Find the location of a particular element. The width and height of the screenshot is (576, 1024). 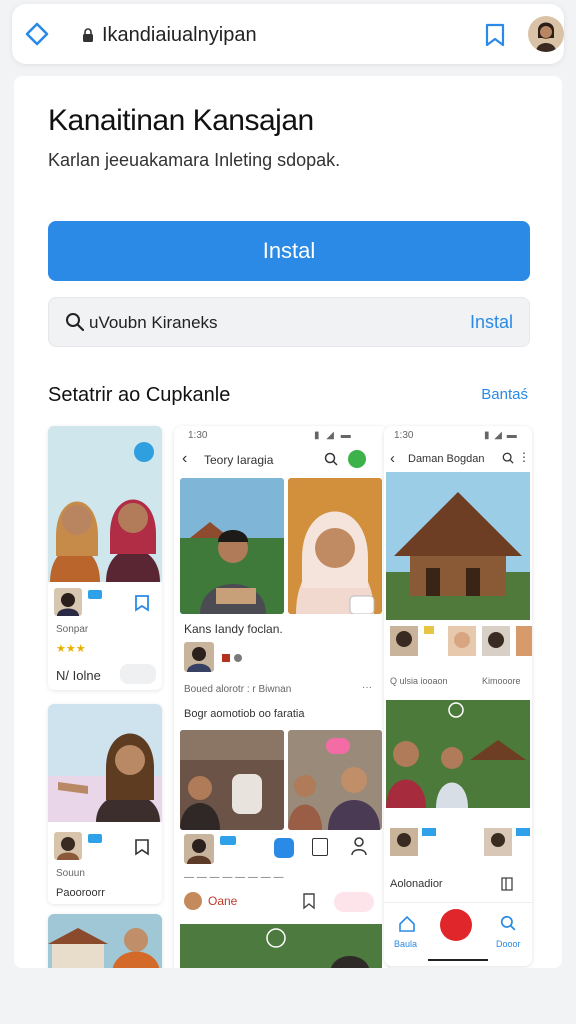

card-small-label: Sonpar is located at coordinates (72, 629).